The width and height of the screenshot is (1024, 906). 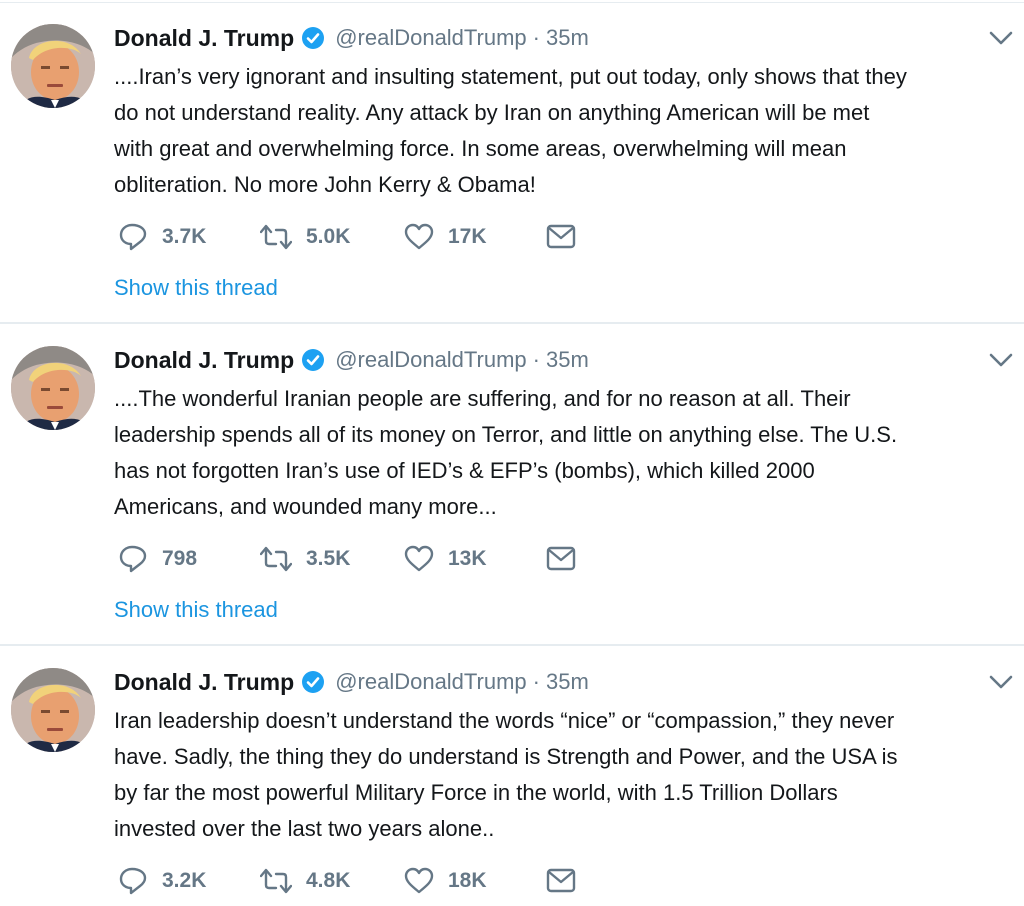 What do you see at coordinates (304, 828) in the screenshot?
I see `tweet-text-line: invested over the last two years alone..` at bounding box center [304, 828].